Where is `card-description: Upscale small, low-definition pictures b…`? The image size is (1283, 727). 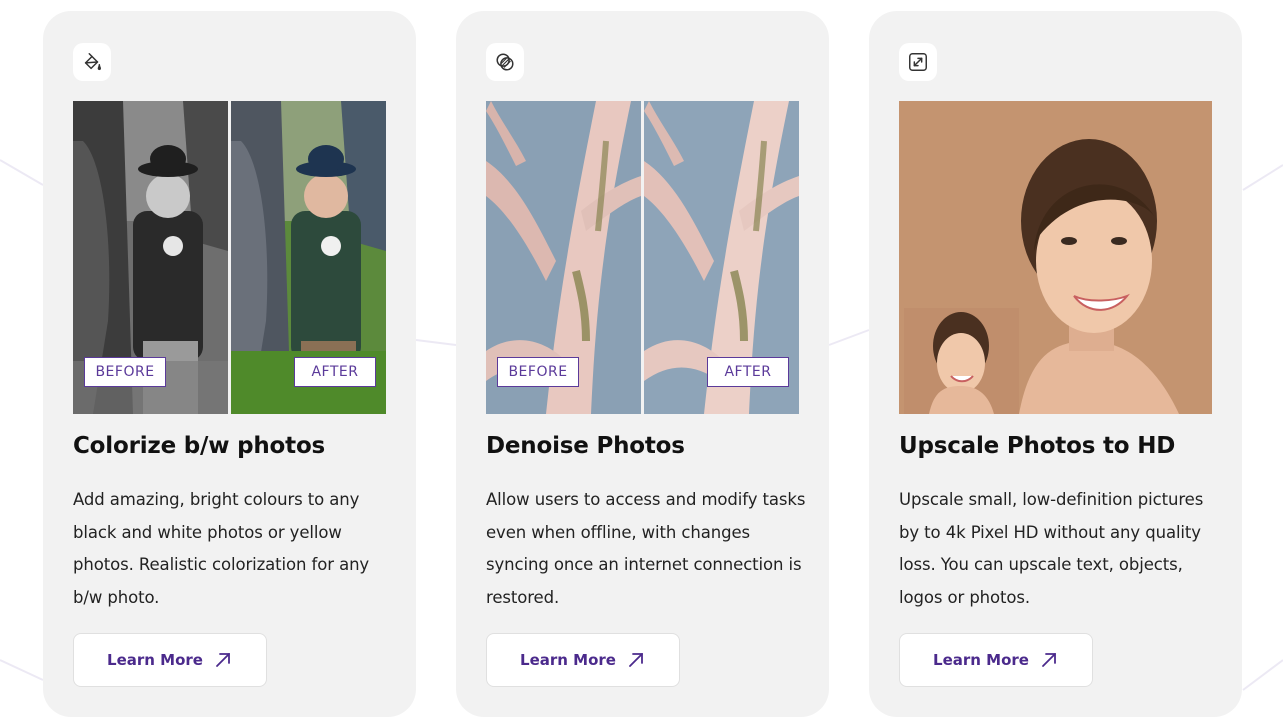 card-description: Upscale small, low-definition pictures b… is located at coordinates (1051, 549).